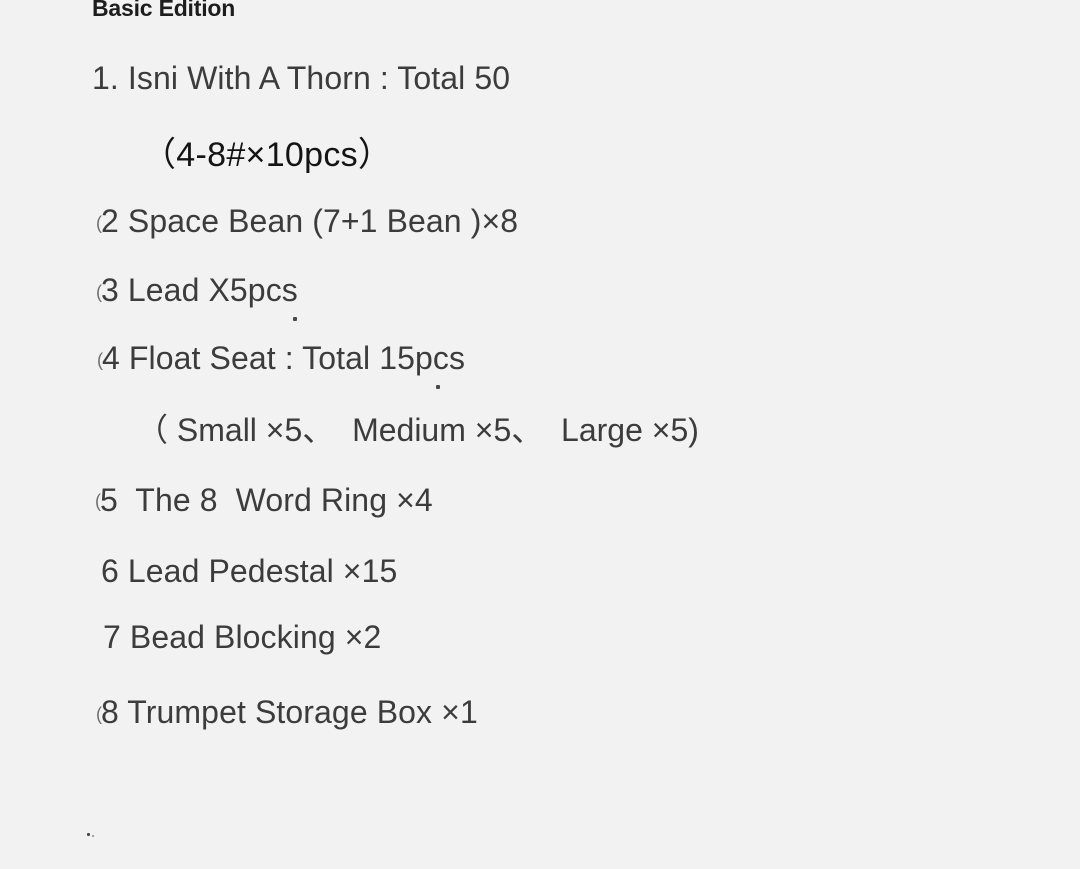 The height and width of the screenshot is (869, 1080). I want to click on list-item-detail: （ Small ×5、 Medium ×5、 Large ×5), so click(417, 430).